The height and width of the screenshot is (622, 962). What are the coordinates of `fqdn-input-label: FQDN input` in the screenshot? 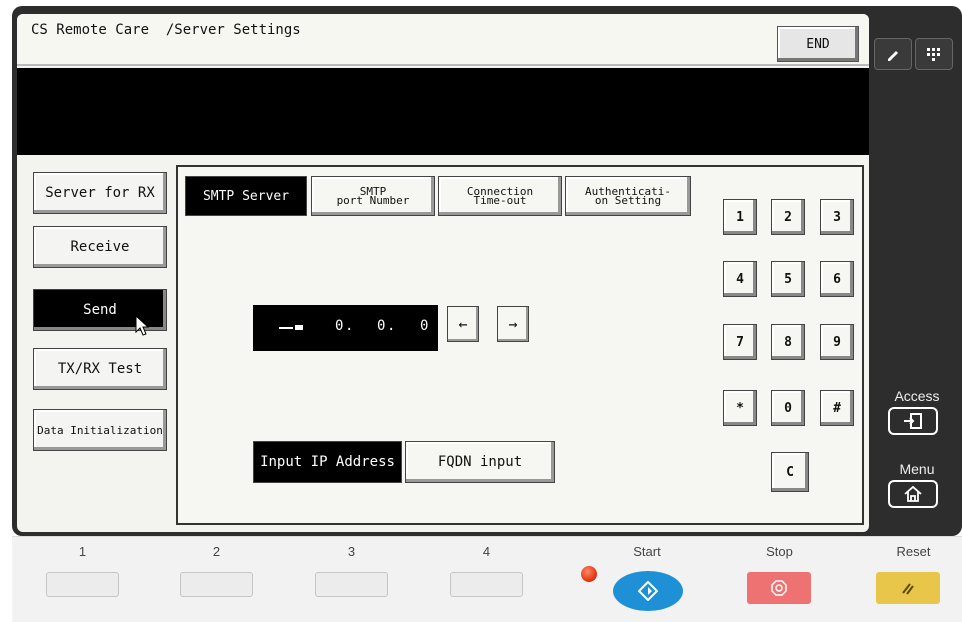 It's located at (480, 462).